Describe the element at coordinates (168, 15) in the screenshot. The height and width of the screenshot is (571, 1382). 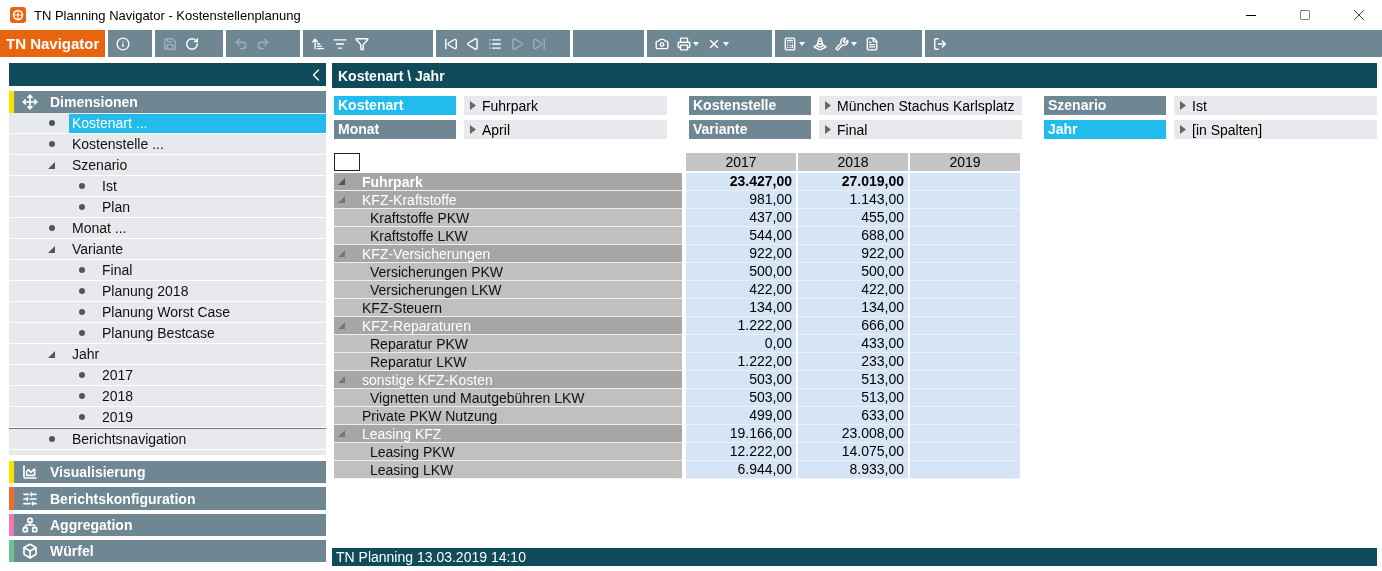
I see `window-title: TN Planning Navigator - Kostenstellenplanung` at that location.